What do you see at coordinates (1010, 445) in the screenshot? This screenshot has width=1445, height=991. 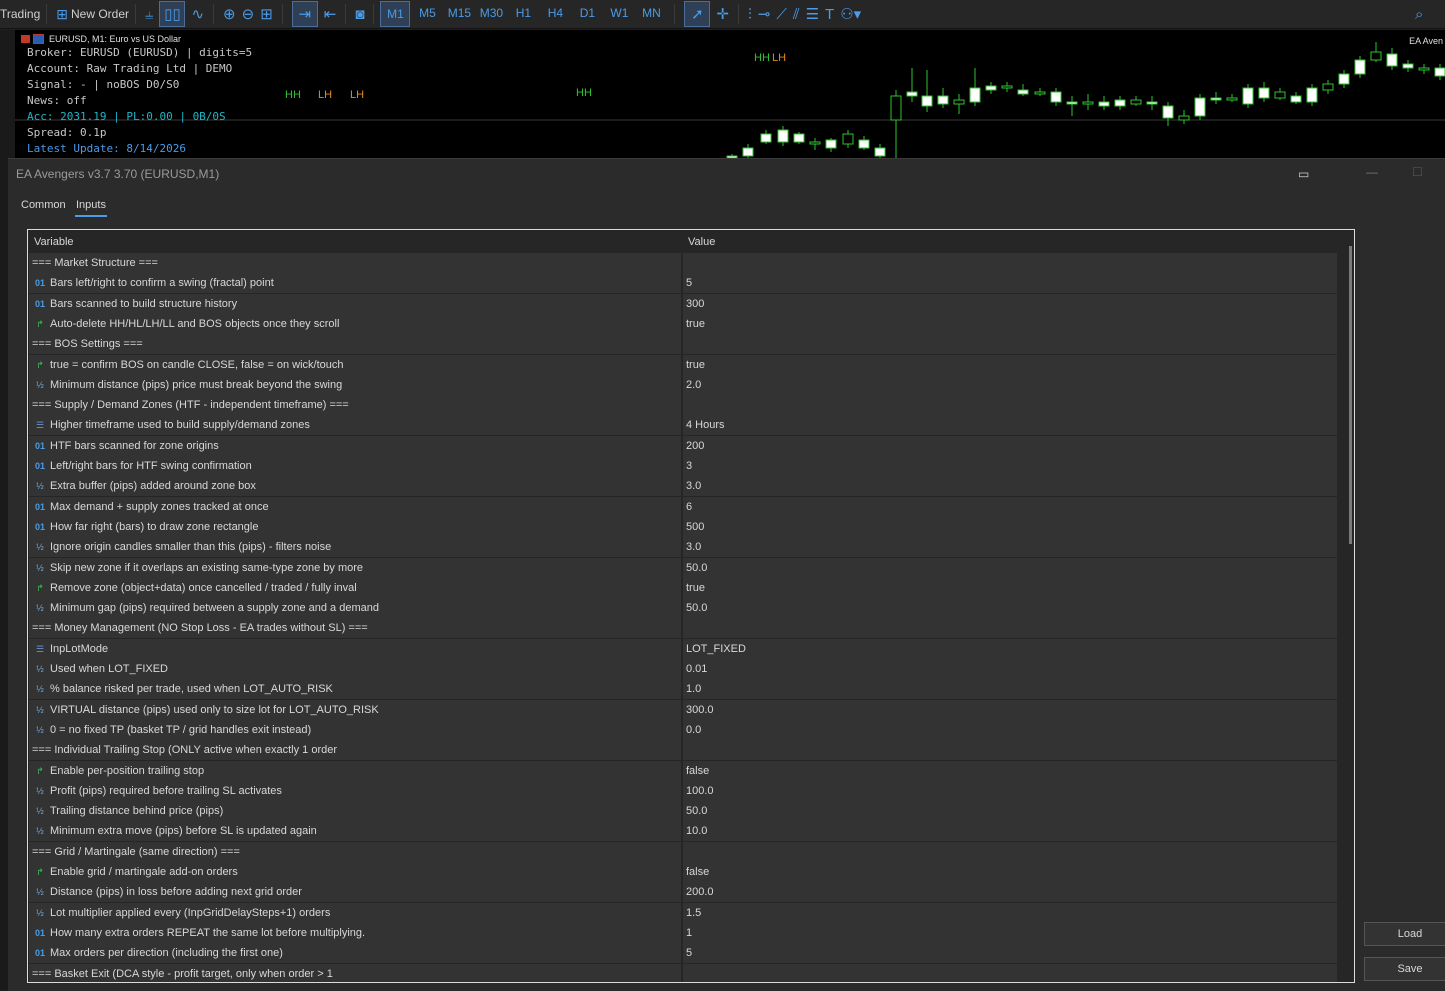 I see `value-cell: 200` at bounding box center [1010, 445].